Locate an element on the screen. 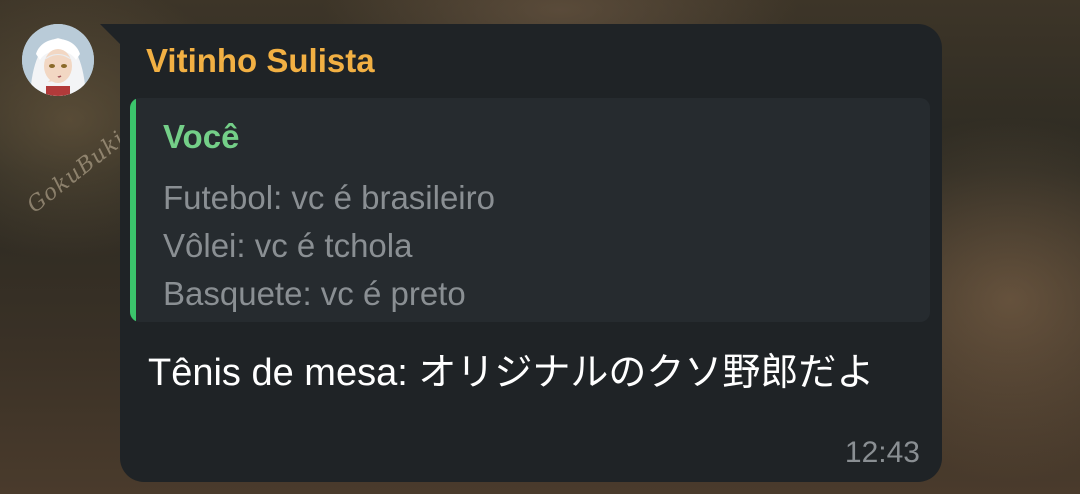  avatar-image is located at coordinates (58, 60).